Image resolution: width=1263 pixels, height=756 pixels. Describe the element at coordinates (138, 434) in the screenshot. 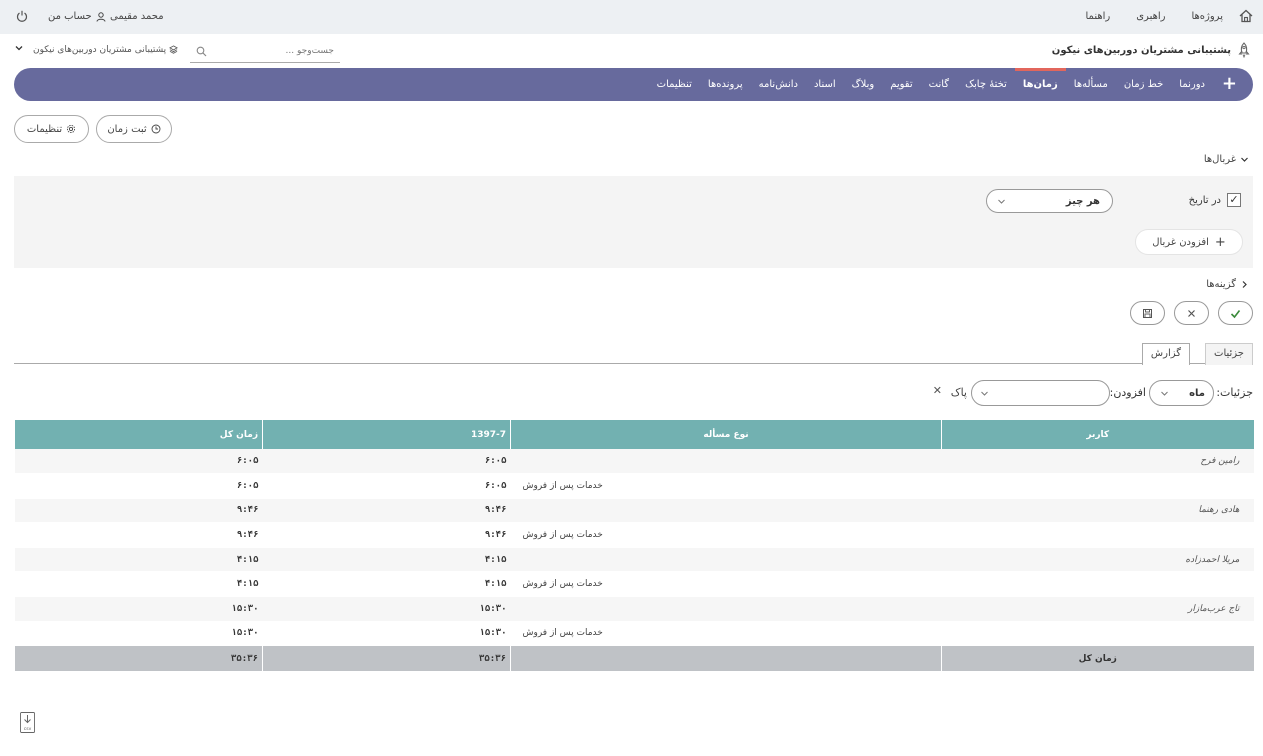

I see `header-total: زمان کل` at that location.